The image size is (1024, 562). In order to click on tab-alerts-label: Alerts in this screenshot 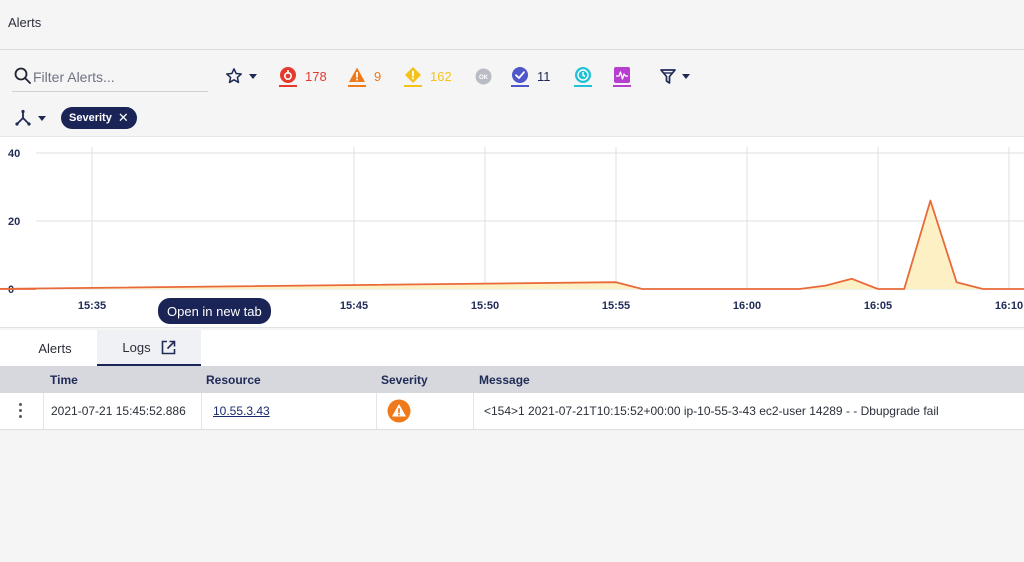, I will do `click(55, 348)`.